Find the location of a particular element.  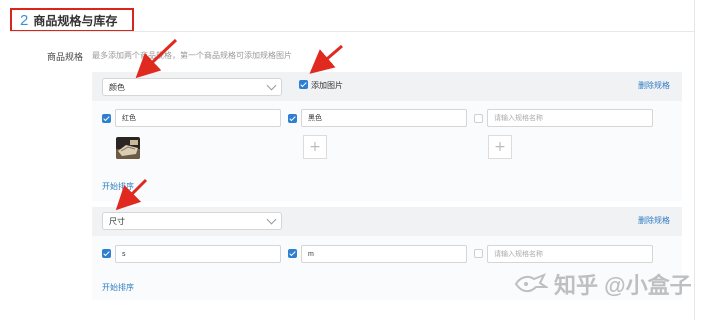

spec-value-input: 黑色 is located at coordinates (384, 118).